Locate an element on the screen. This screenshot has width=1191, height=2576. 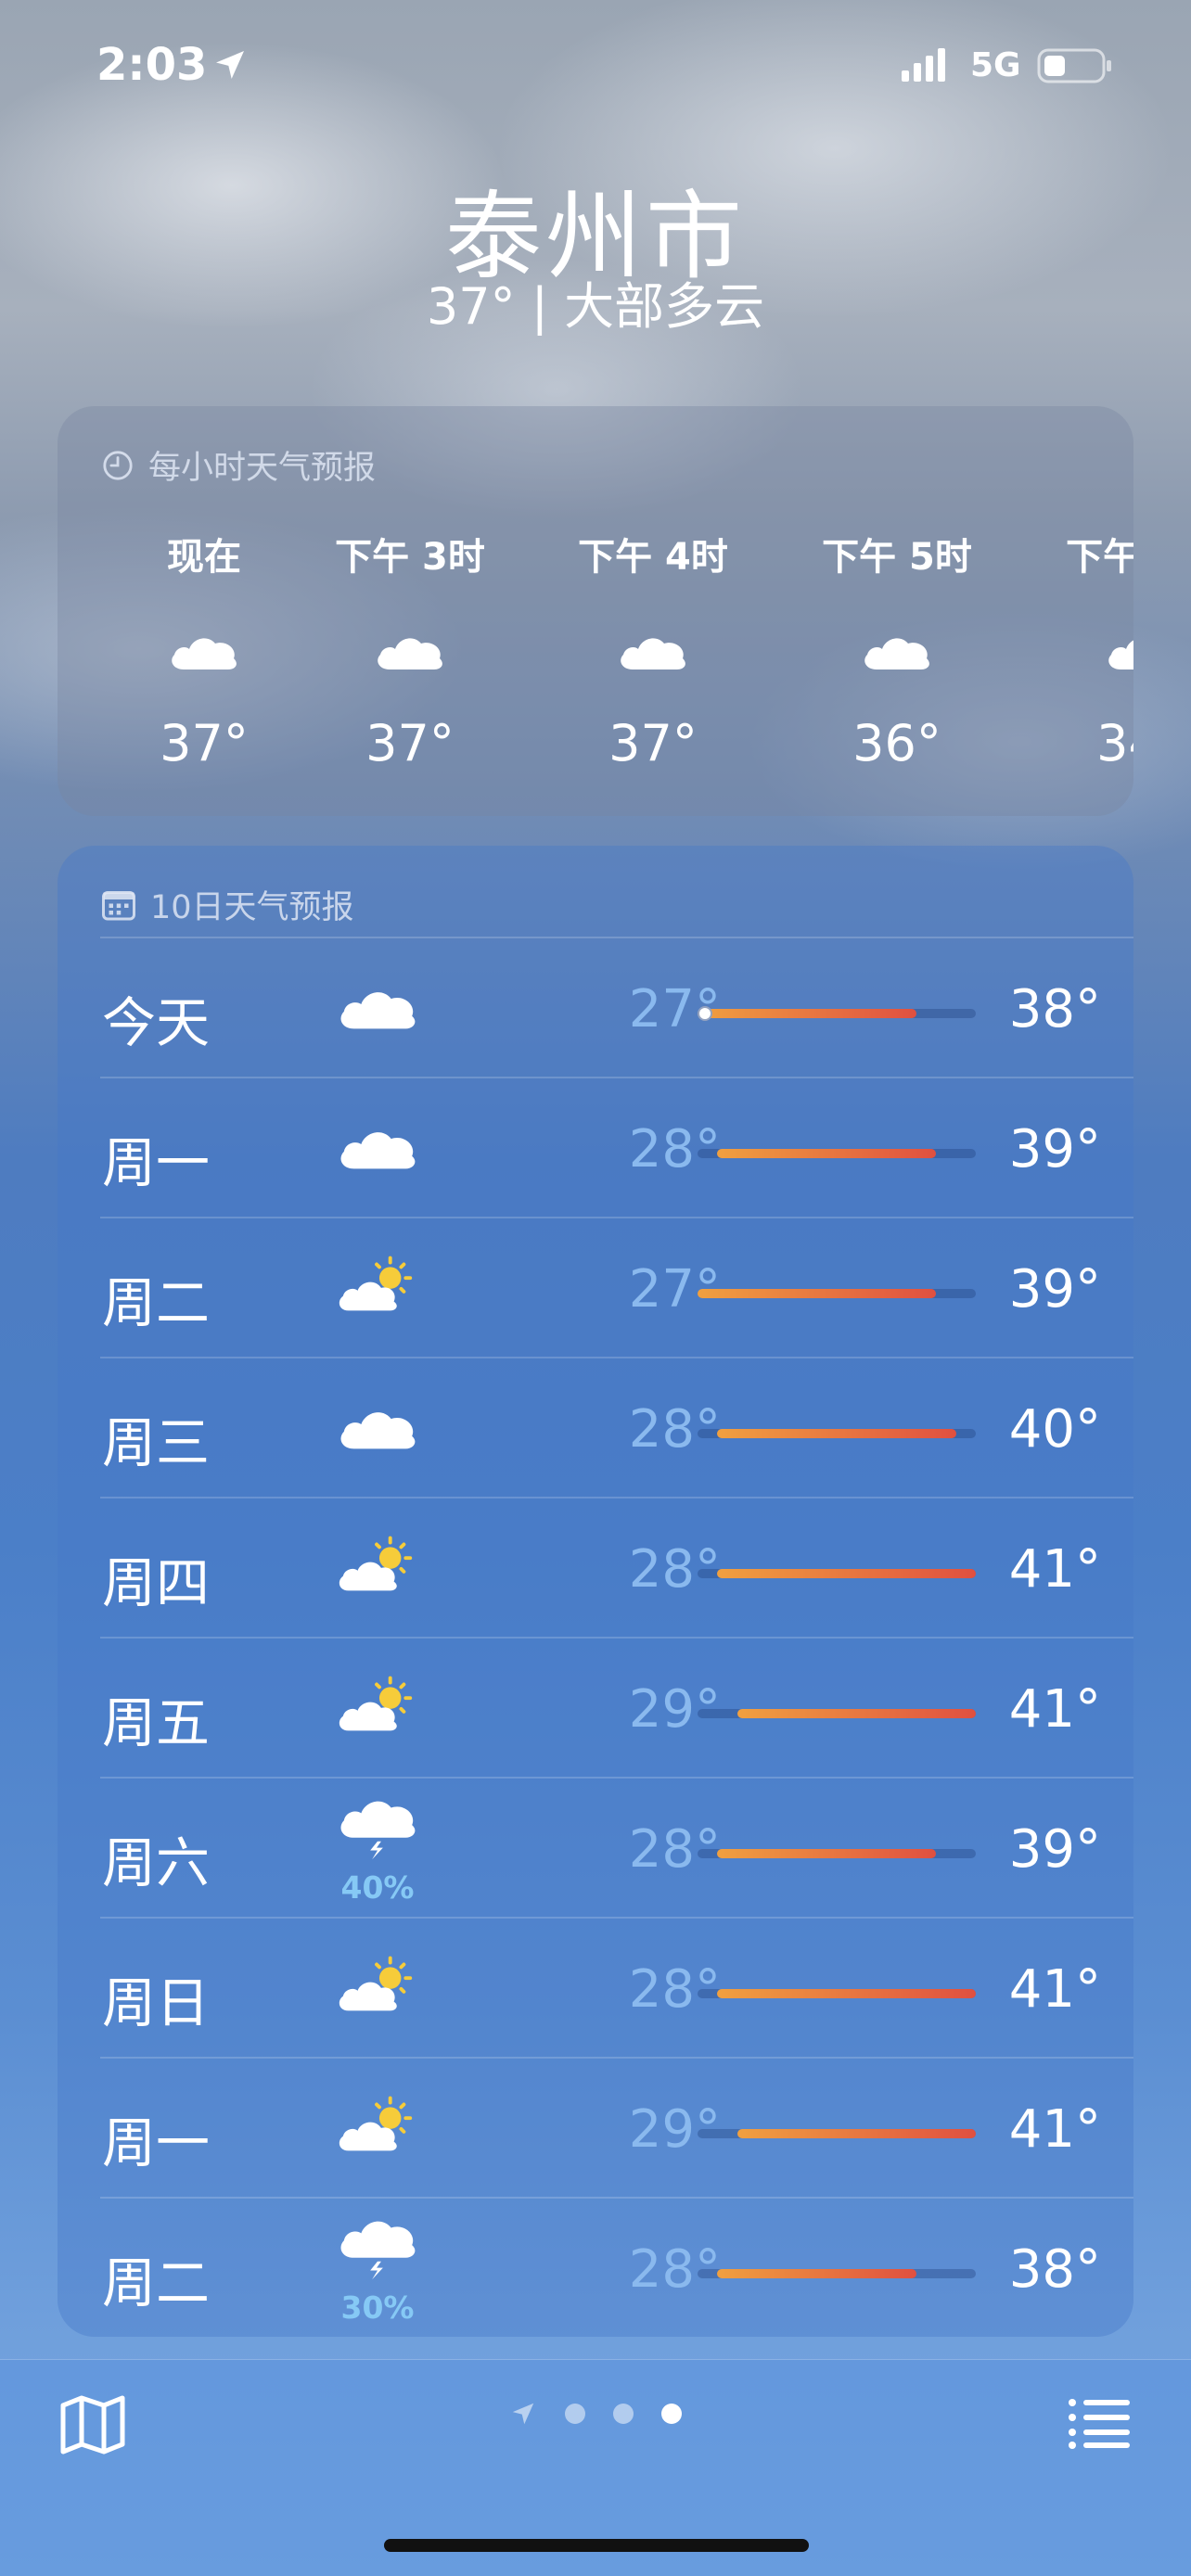
battery-icon is located at coordinates (1074, 66).